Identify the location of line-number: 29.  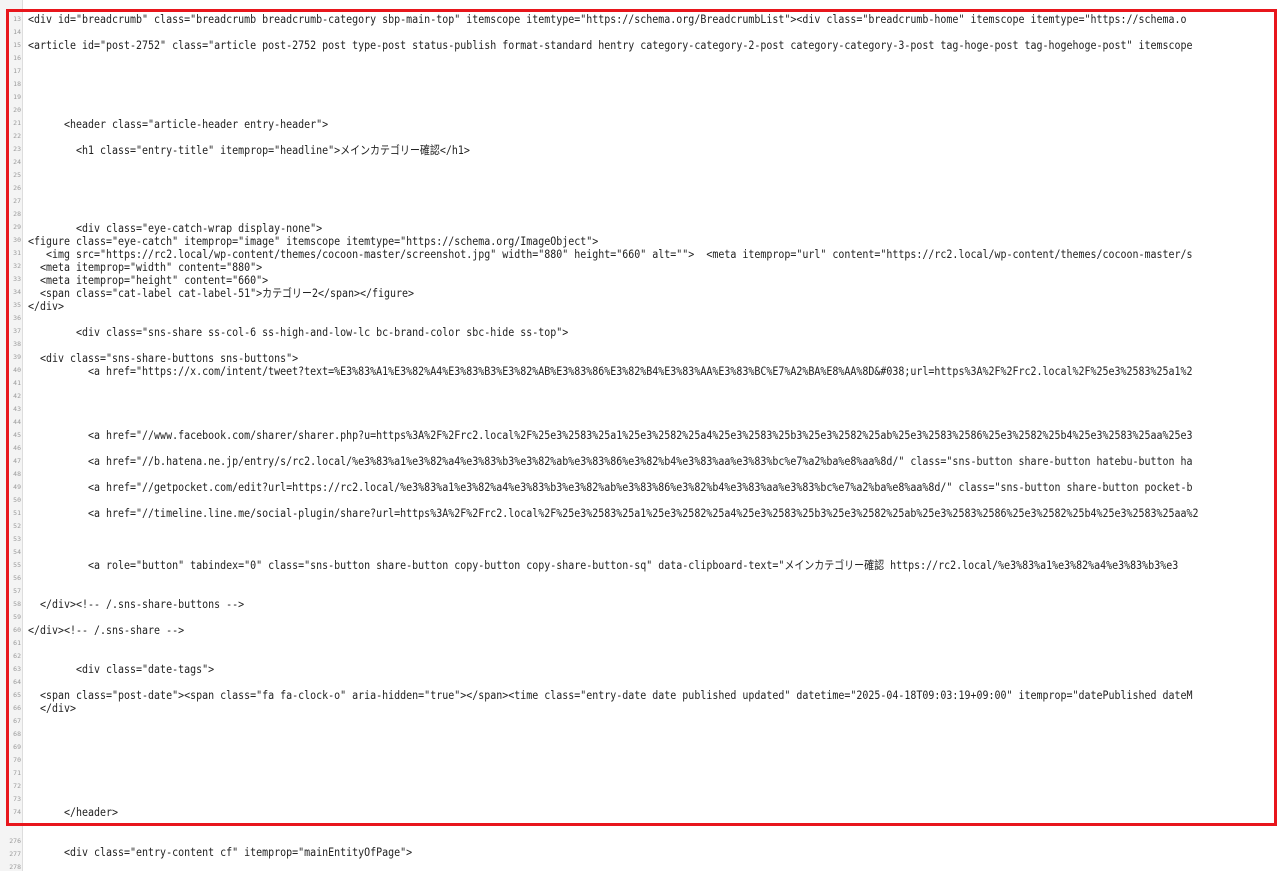
(17, 227).